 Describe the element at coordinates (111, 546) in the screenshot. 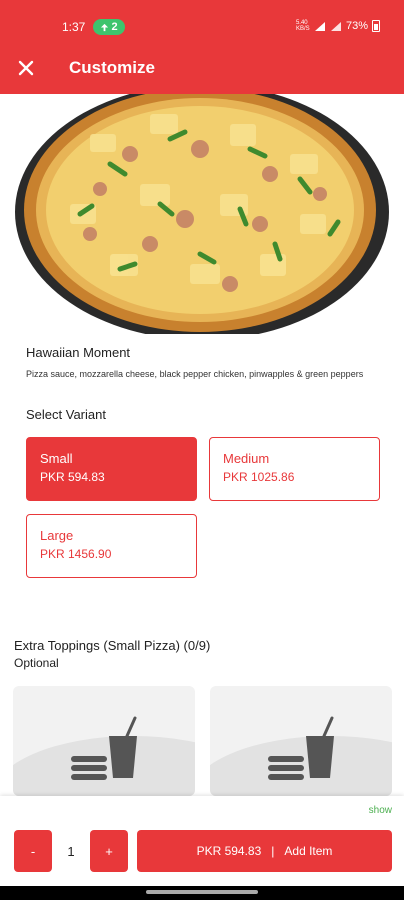

I see `variant-large: Large PKR 1456.90` at that location.